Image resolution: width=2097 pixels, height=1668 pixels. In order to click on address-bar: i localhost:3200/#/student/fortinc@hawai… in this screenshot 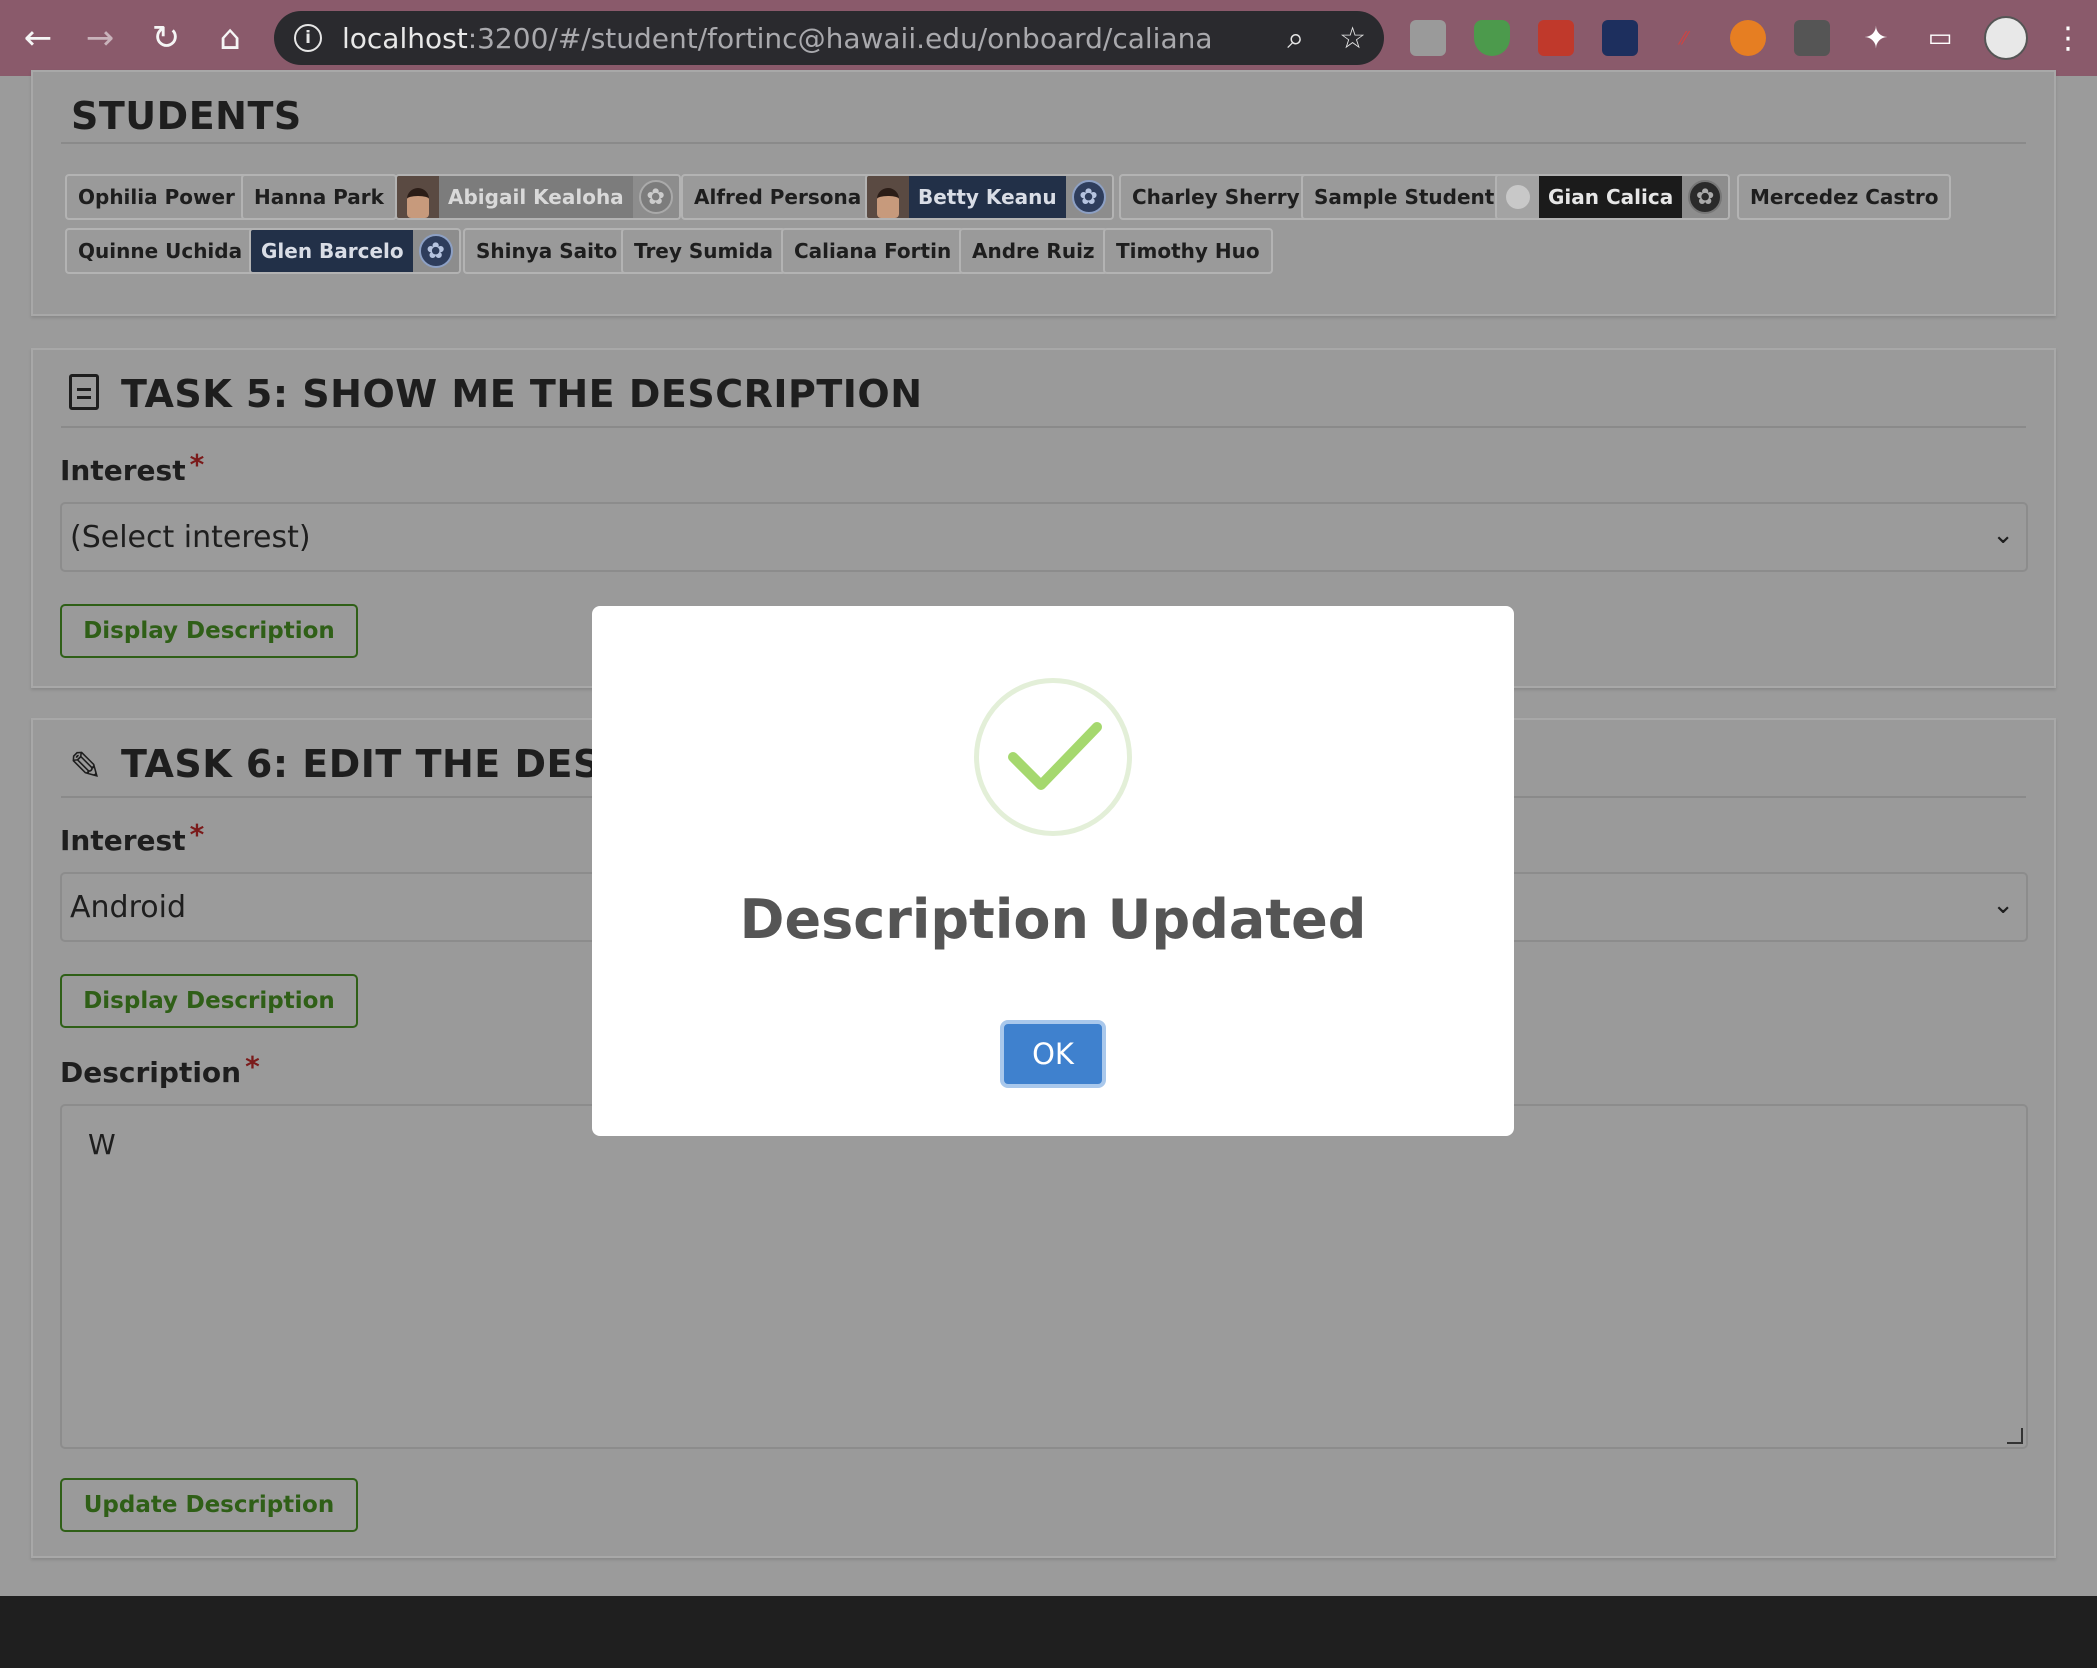, I will do `click(829, 38)`.